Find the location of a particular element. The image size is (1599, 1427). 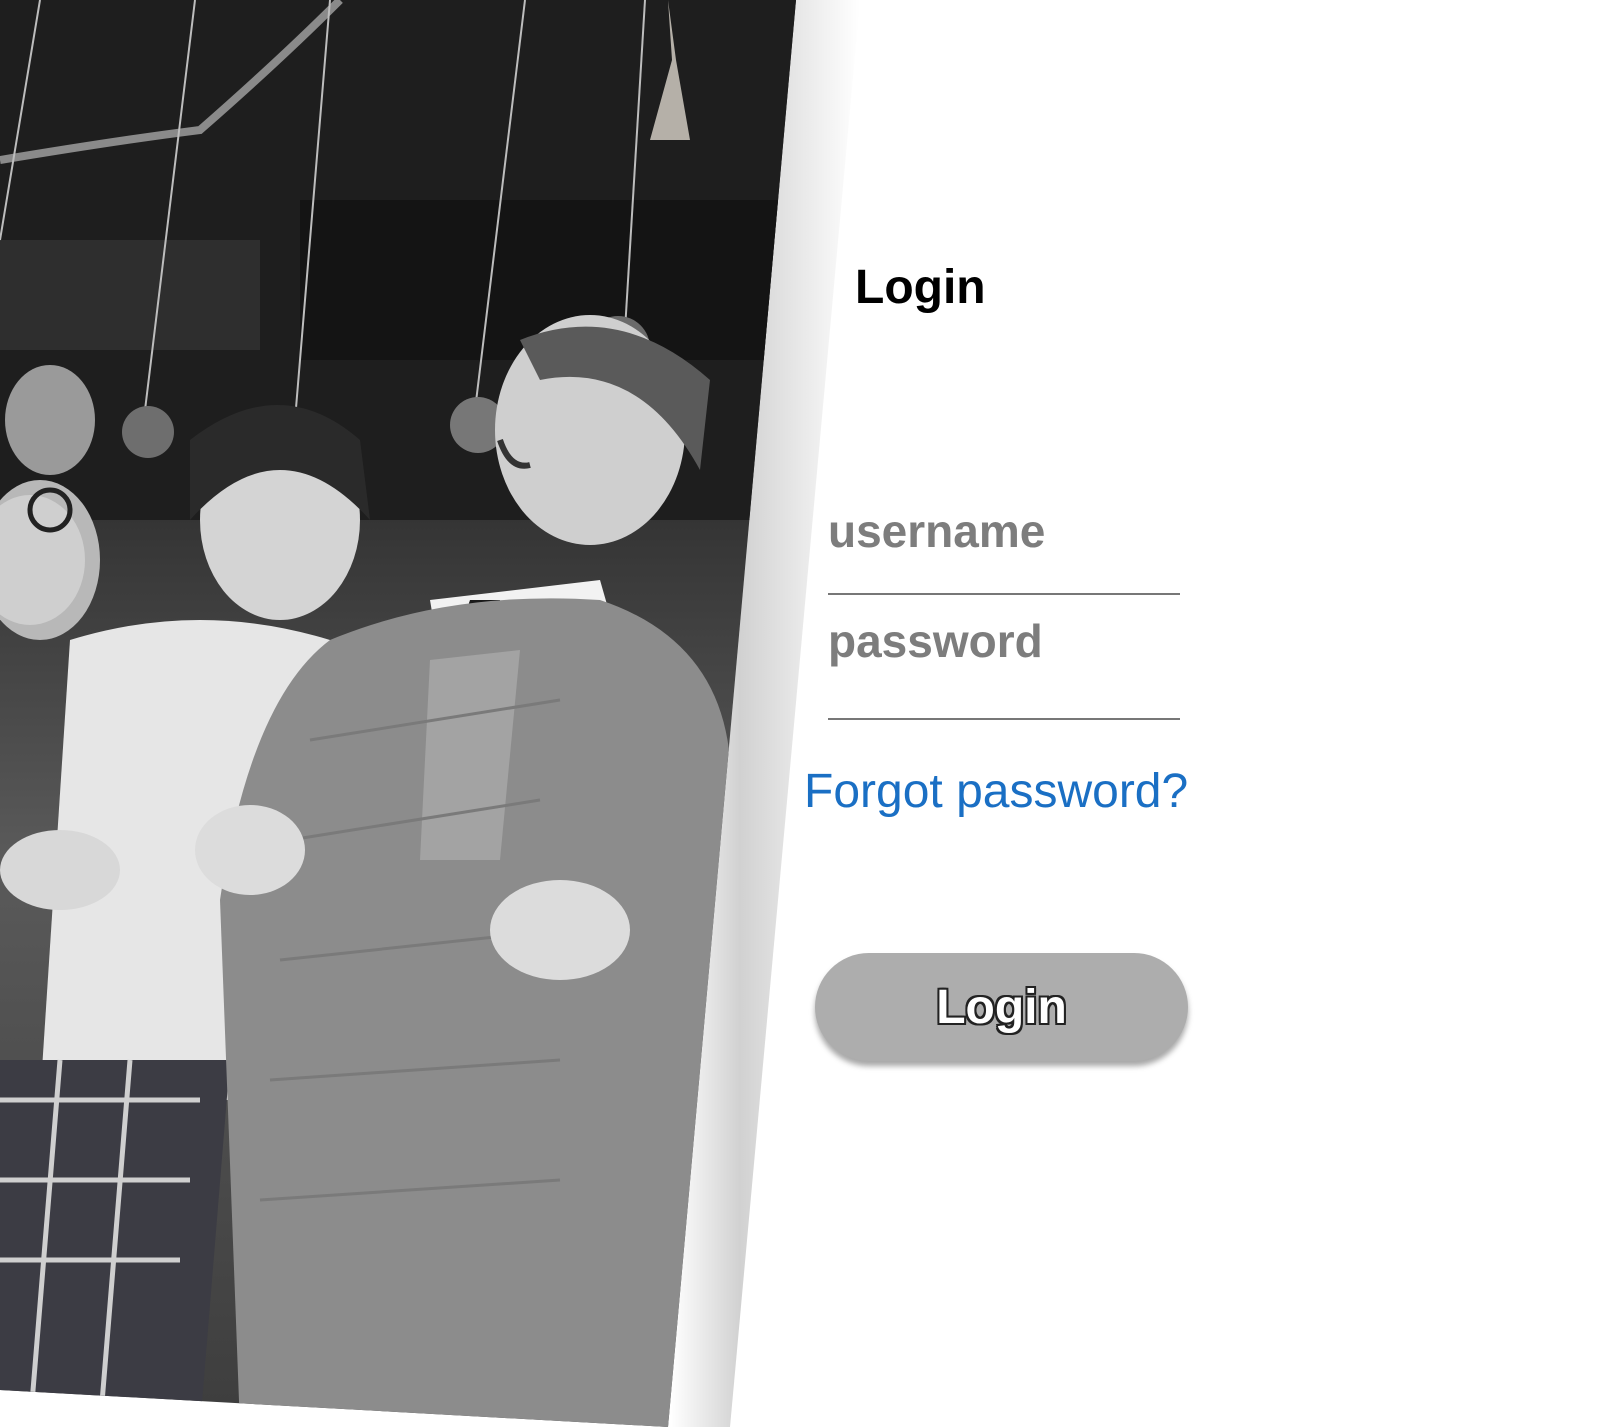

login-title: Login is located at coordinates (920, 287).